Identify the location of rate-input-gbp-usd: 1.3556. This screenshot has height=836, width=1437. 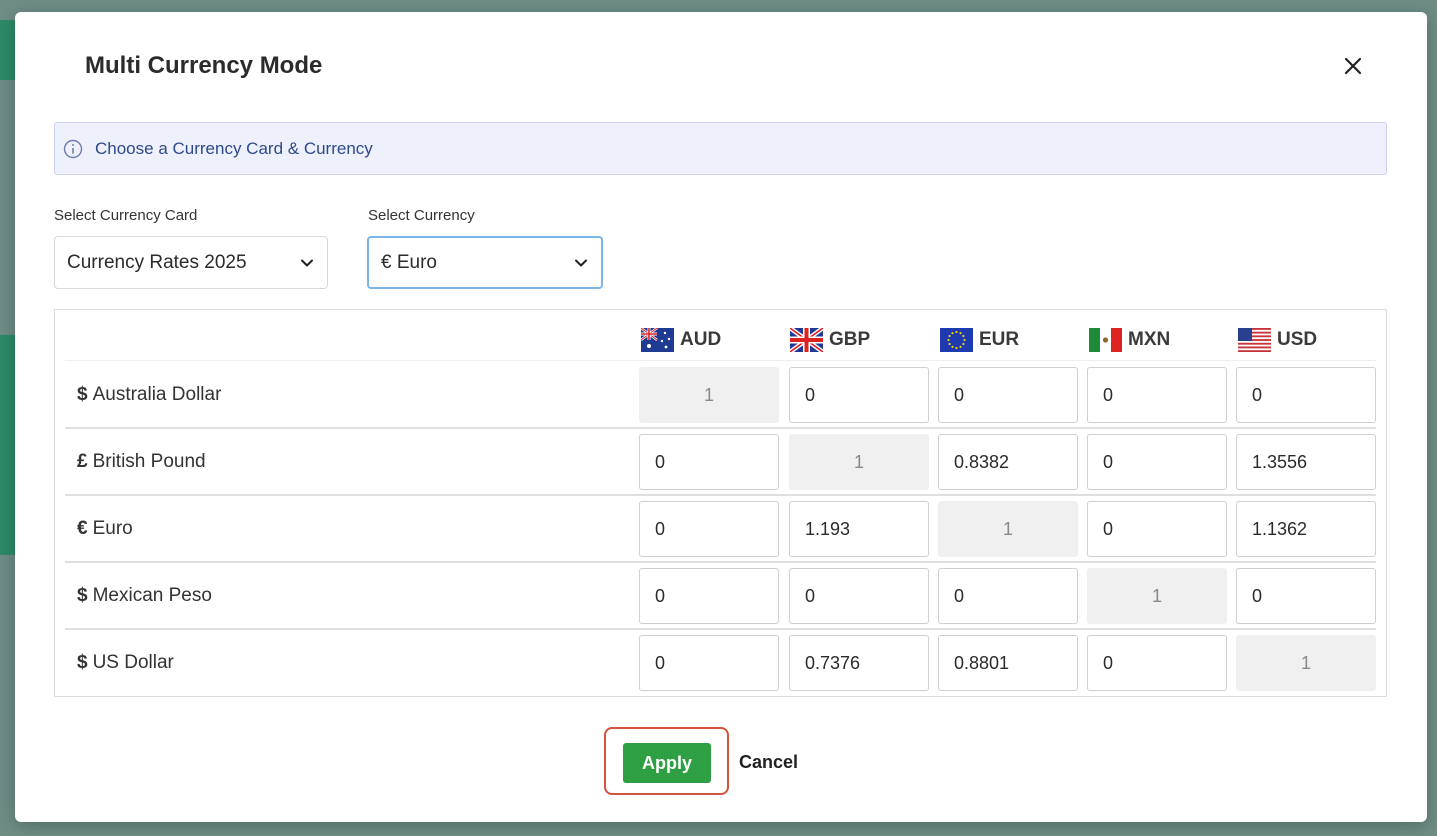
(1306, 462).